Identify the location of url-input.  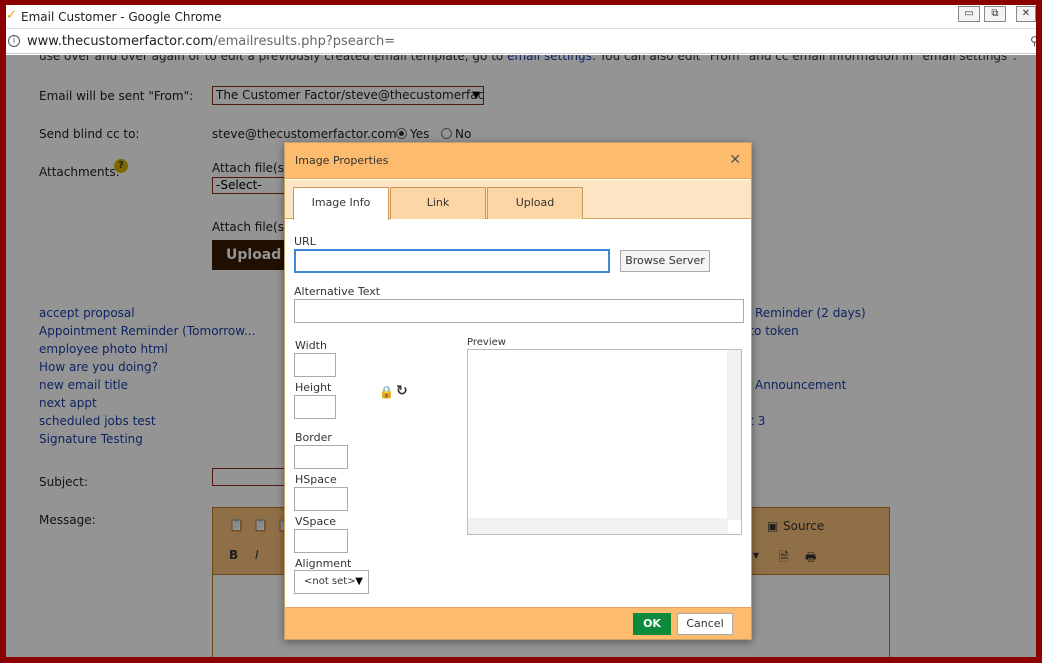
(452, 261).